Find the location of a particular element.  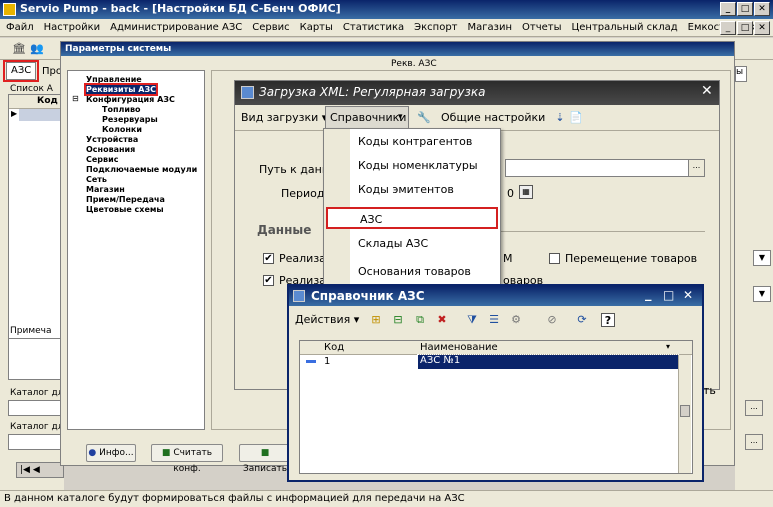

tree-item: Колонки is located at coordinates (122, 129).